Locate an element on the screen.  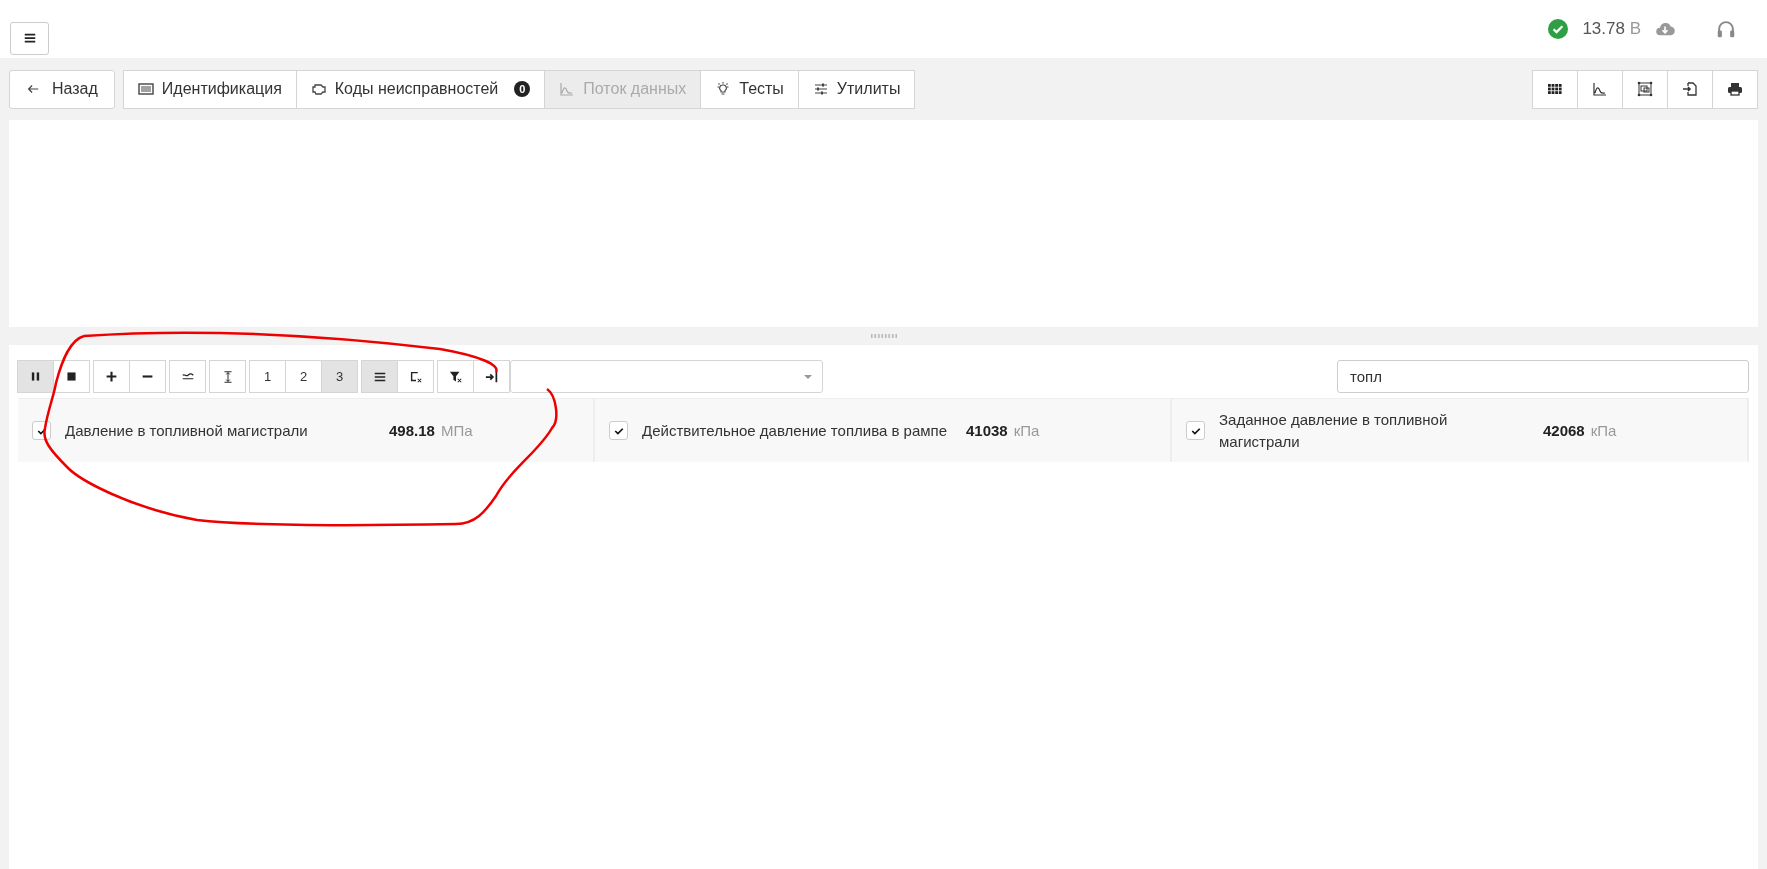
stop-button is located at coordinates (71, 376).